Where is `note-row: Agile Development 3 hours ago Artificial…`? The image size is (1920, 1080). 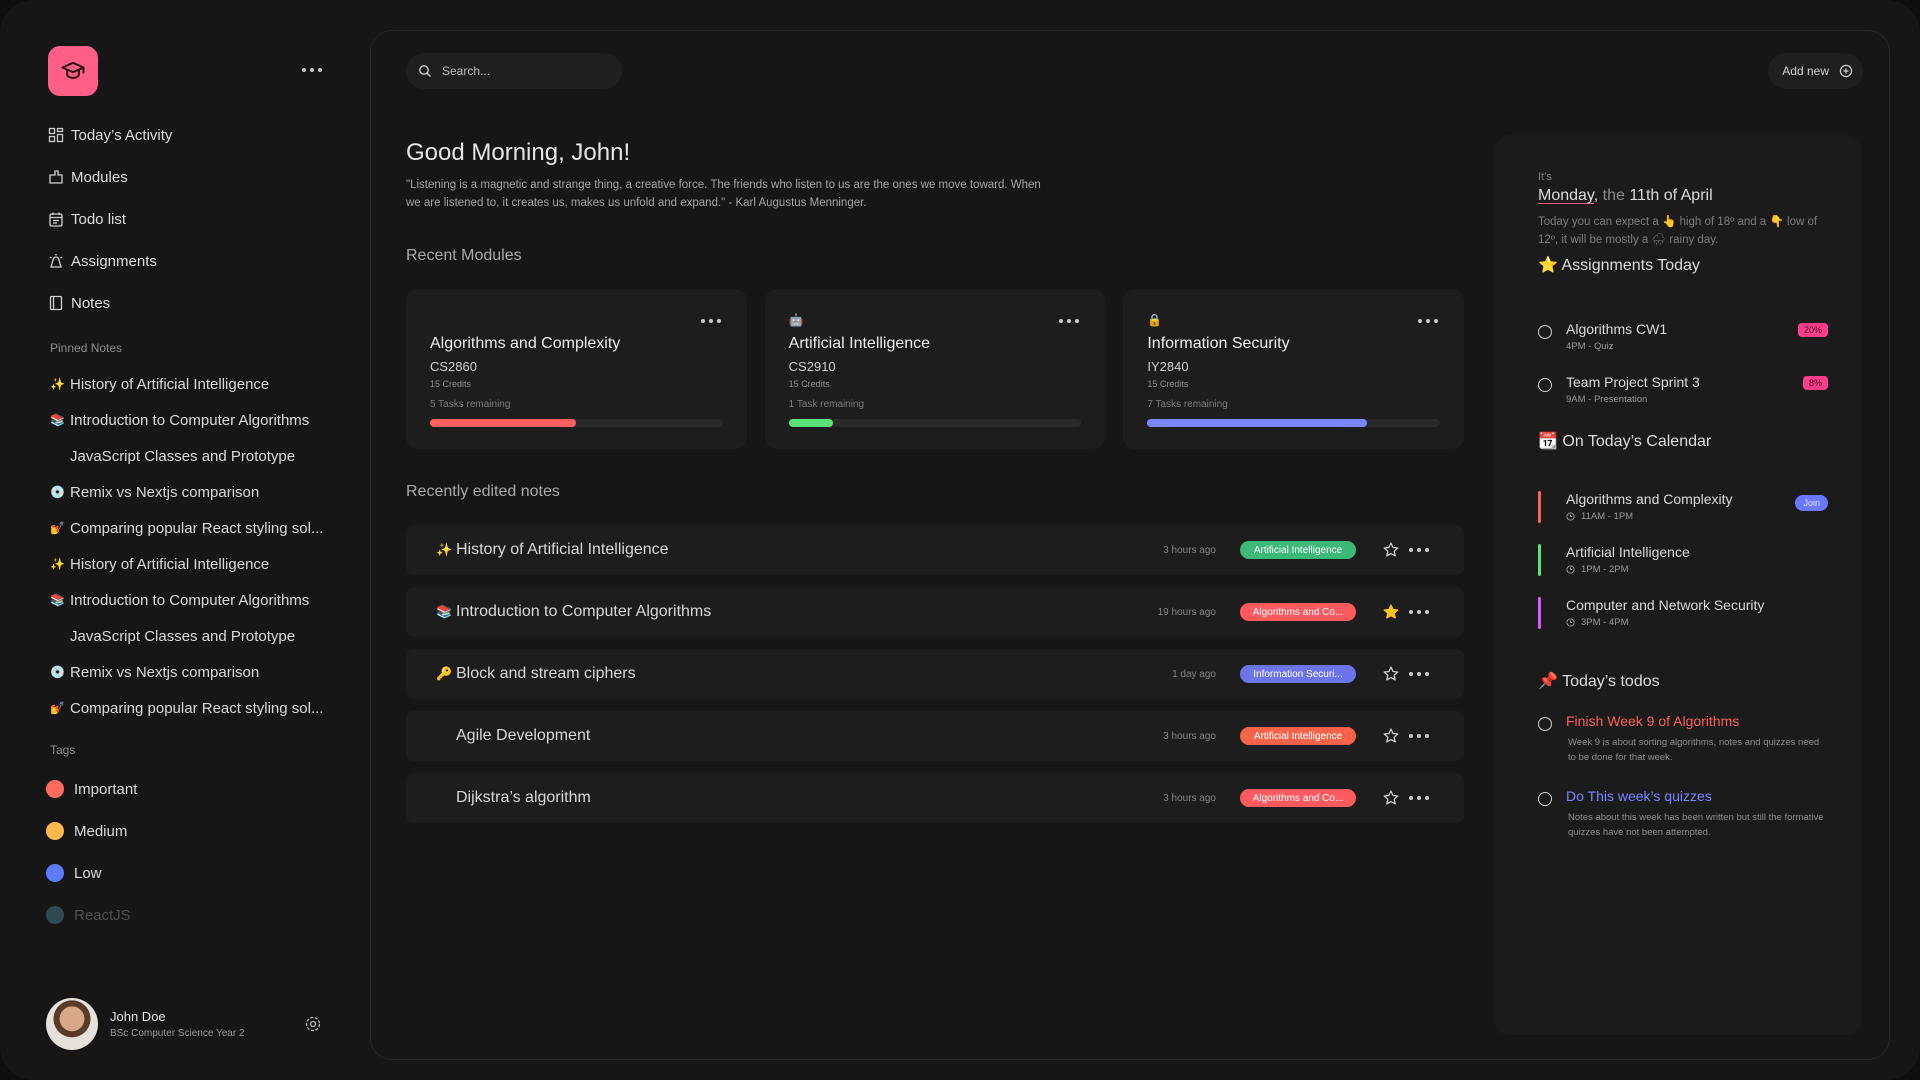 note-row: Agile Development 3 hours ago Artificial… is located at coordinates (935, 736).